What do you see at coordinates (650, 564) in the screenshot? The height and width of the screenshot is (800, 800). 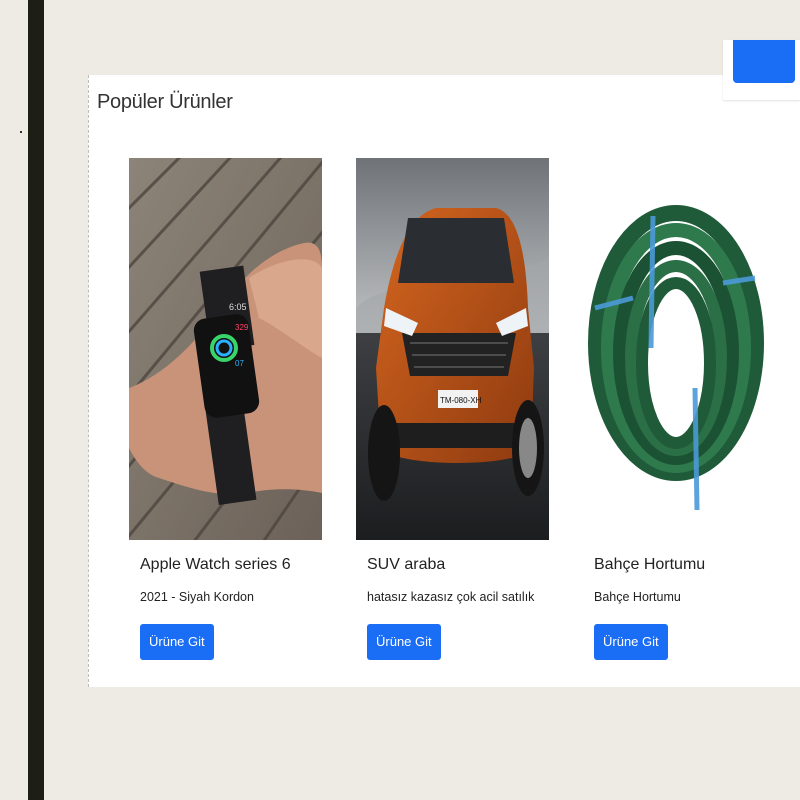 I see `product-title: Bahçe Hortumu` at bounding box center [650, 564].